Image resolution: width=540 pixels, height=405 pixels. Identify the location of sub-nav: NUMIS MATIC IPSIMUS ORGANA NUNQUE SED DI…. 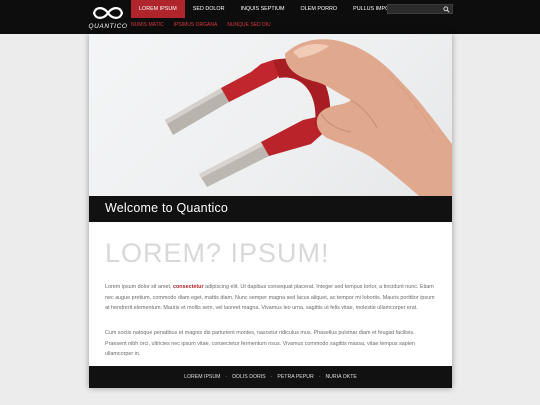
(201, 25).